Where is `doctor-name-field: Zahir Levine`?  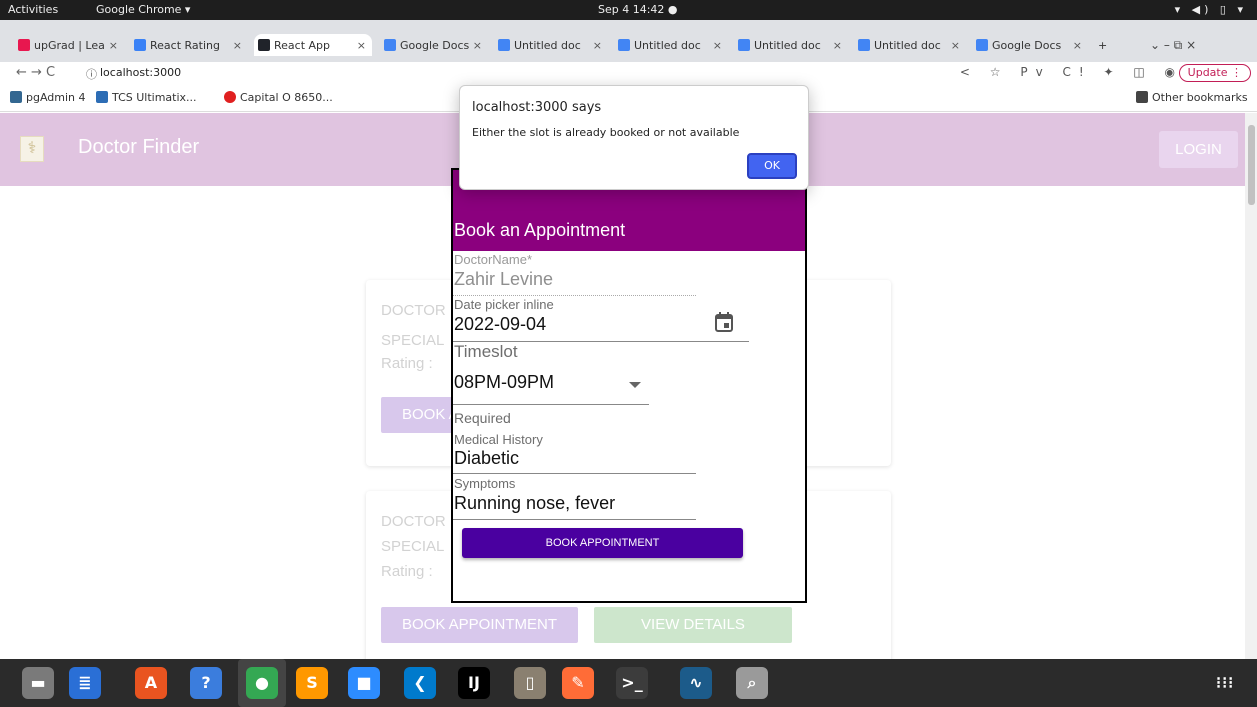 doctor-name-field: Zahir Levine is located at coordinates (504, 279).